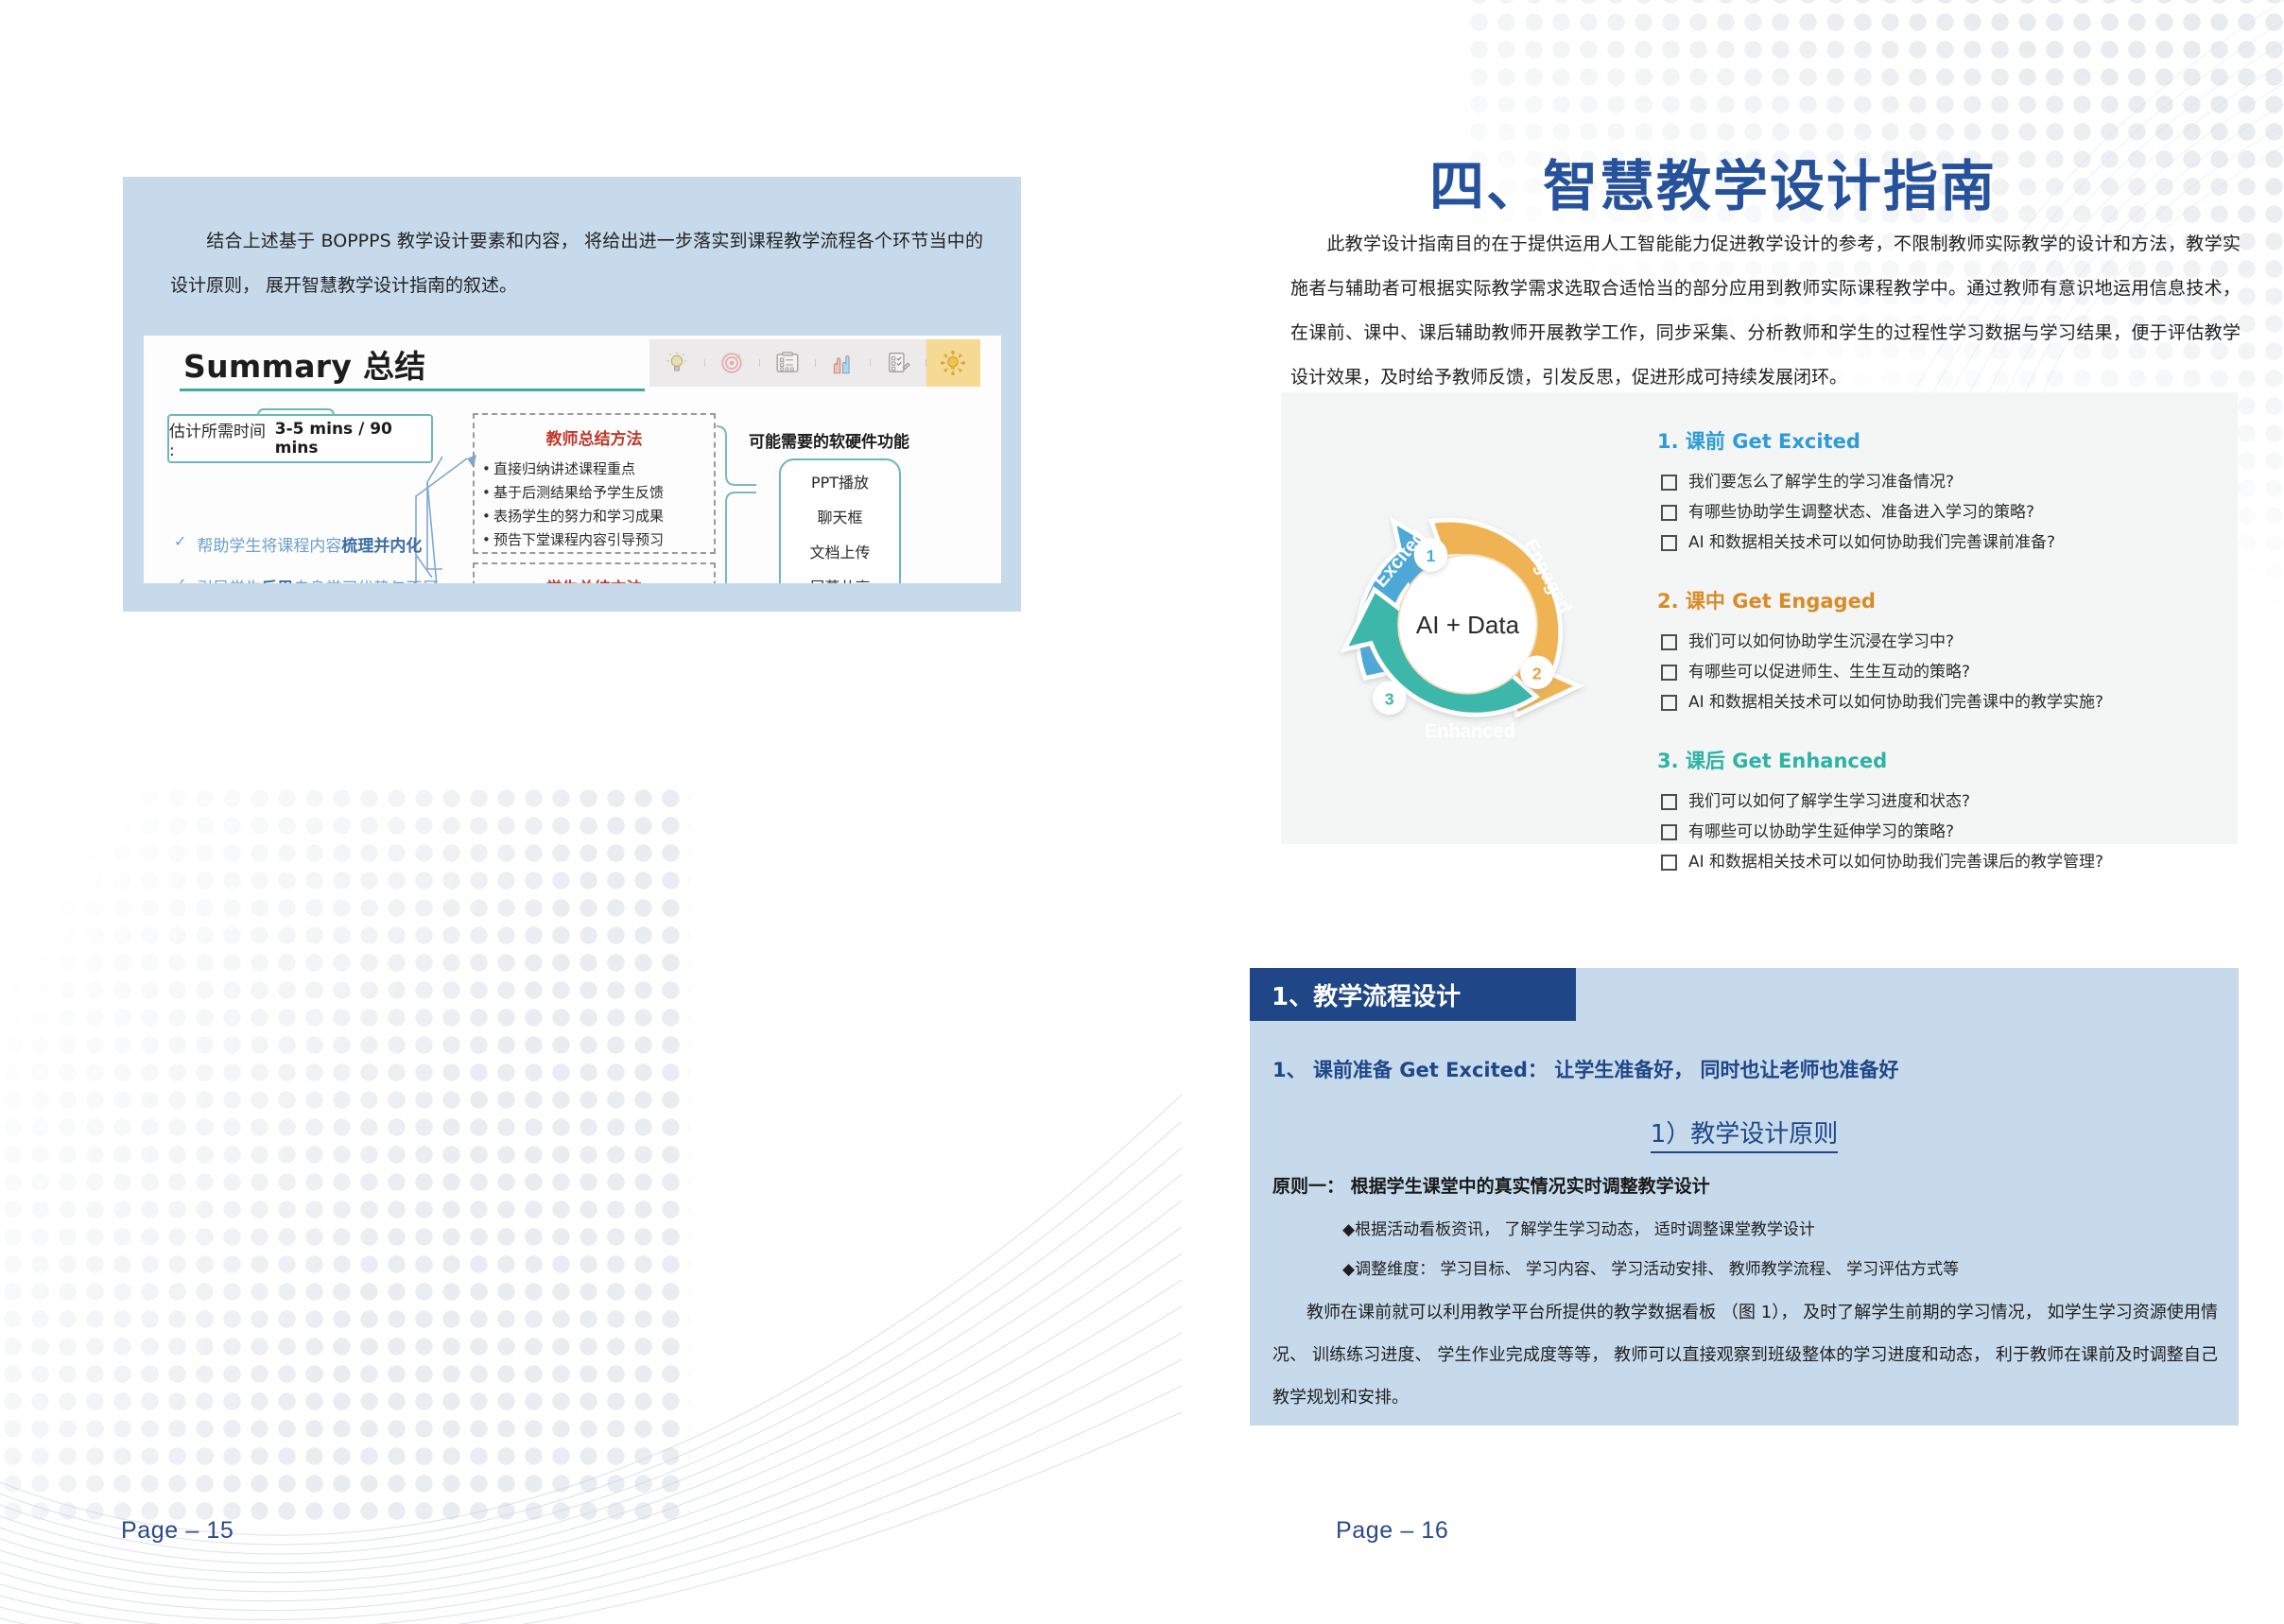  Describe the element at coordinates (1822, 482) in the screenshot. I see `list-item-label: 我们要怎么了解学生的学习准备情况?` at that location.